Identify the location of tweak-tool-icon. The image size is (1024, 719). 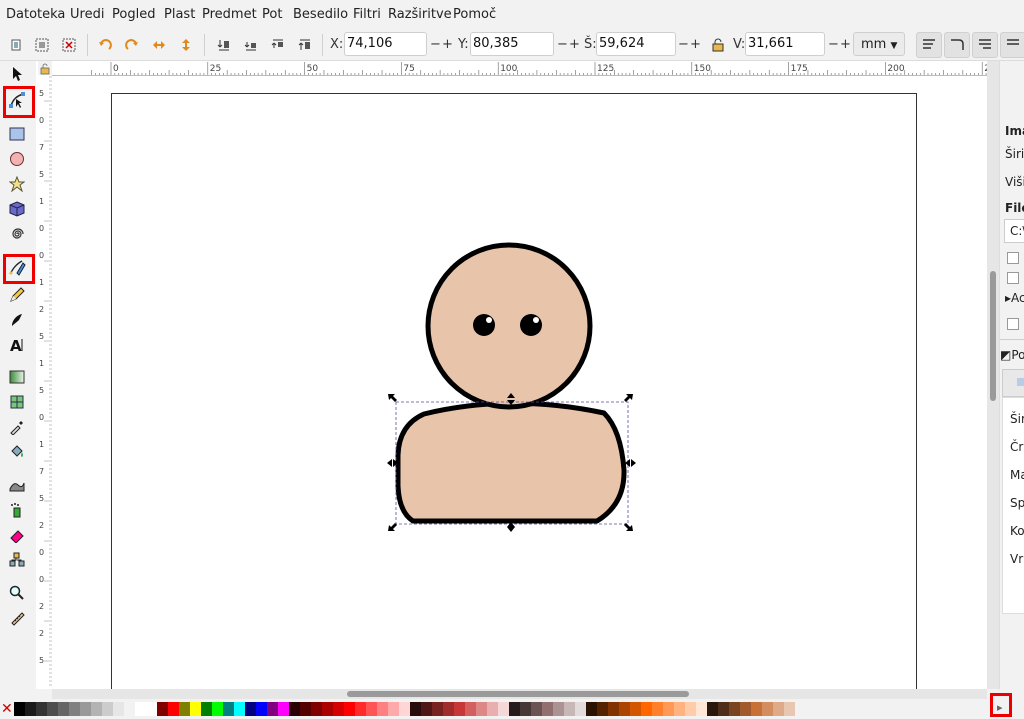
(17, 485).